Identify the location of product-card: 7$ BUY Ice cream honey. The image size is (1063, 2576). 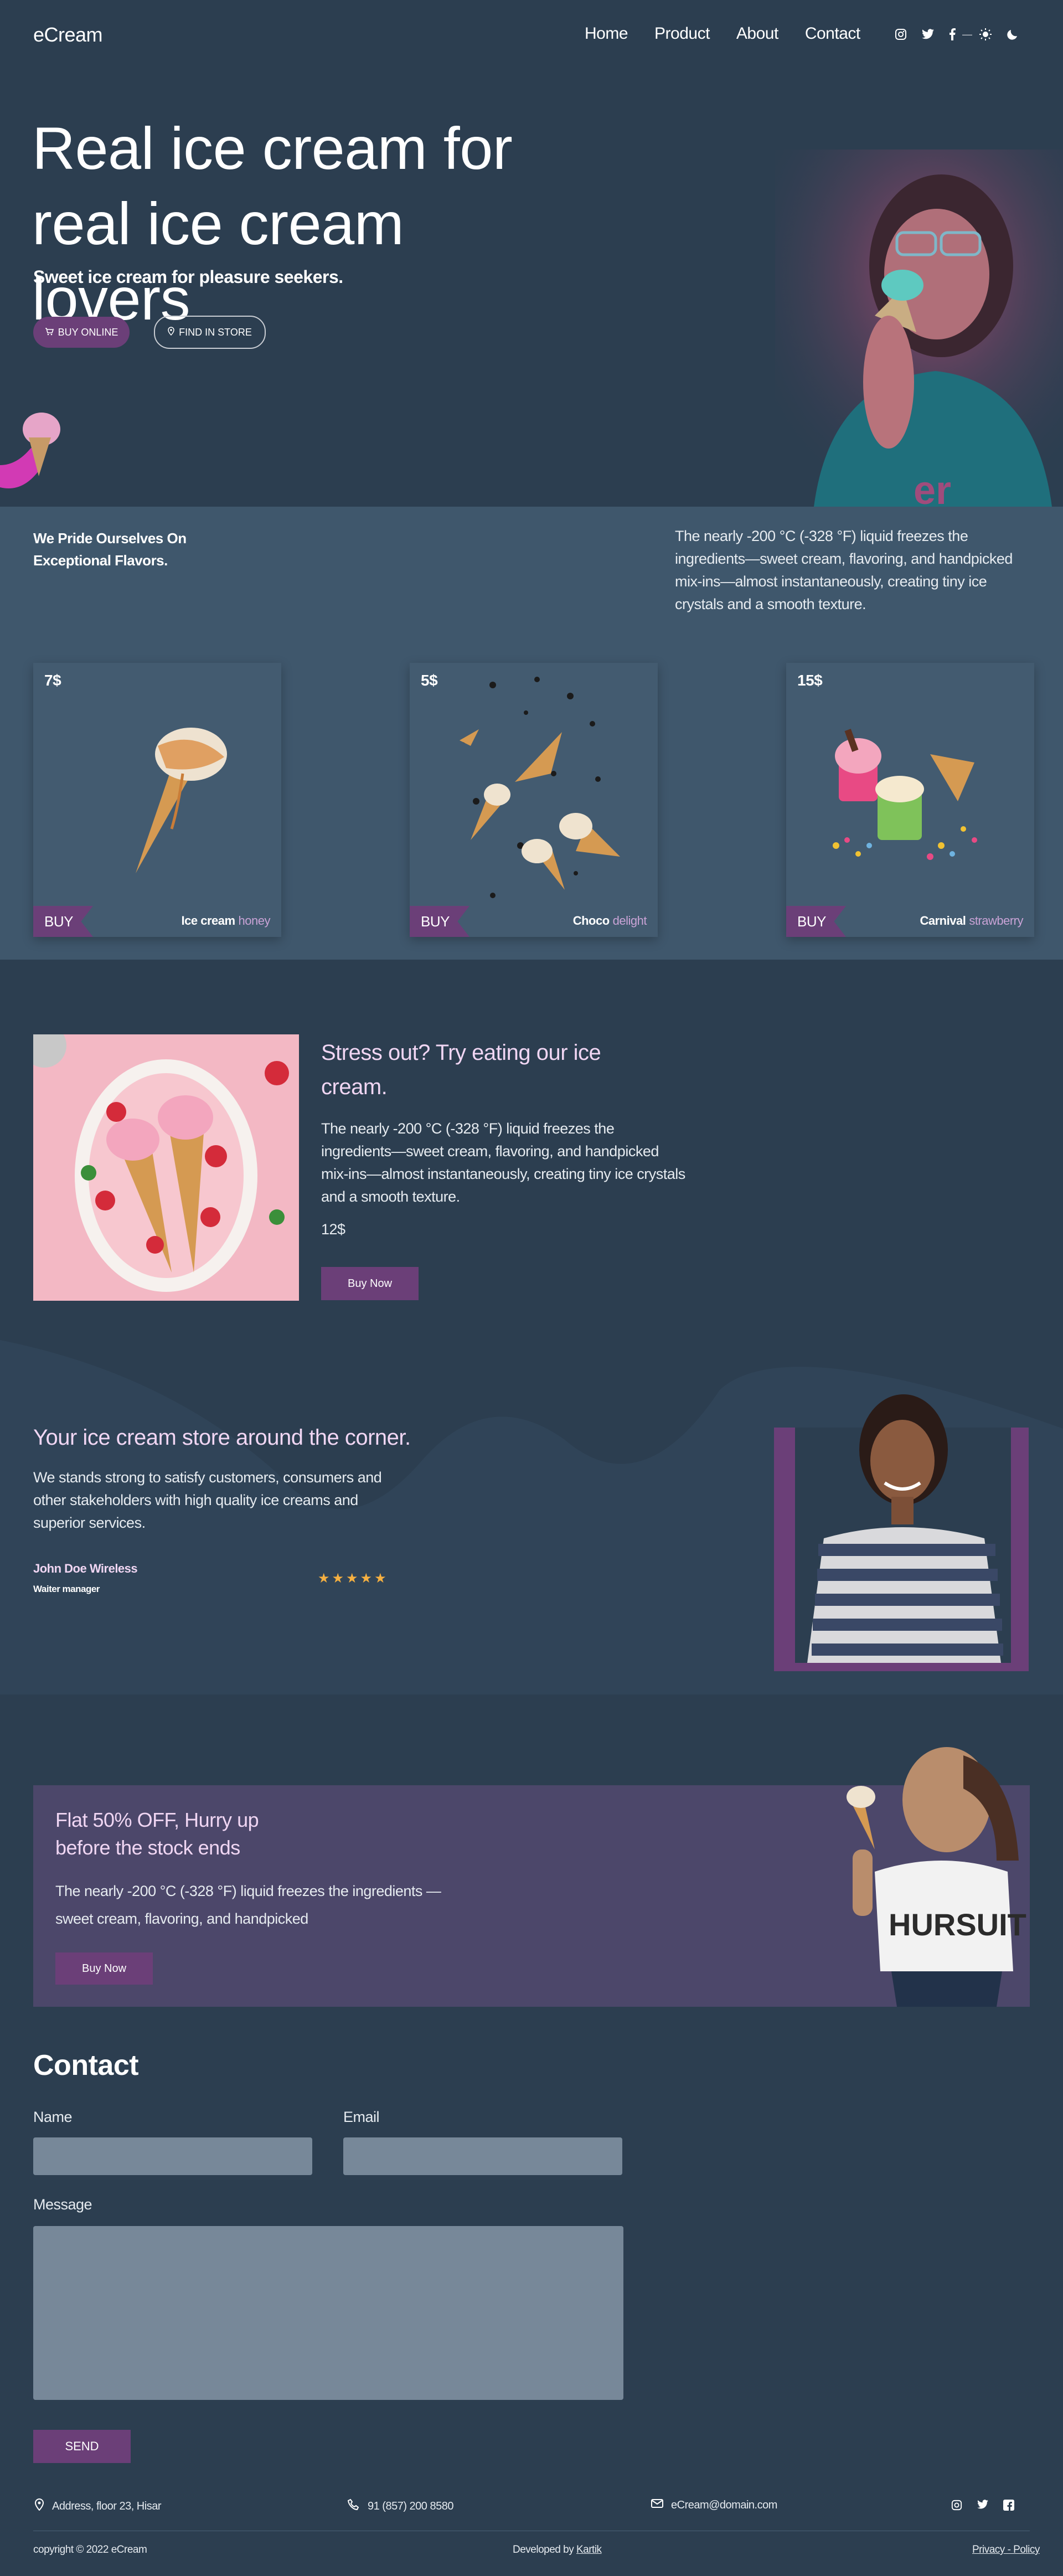
(157, 800).